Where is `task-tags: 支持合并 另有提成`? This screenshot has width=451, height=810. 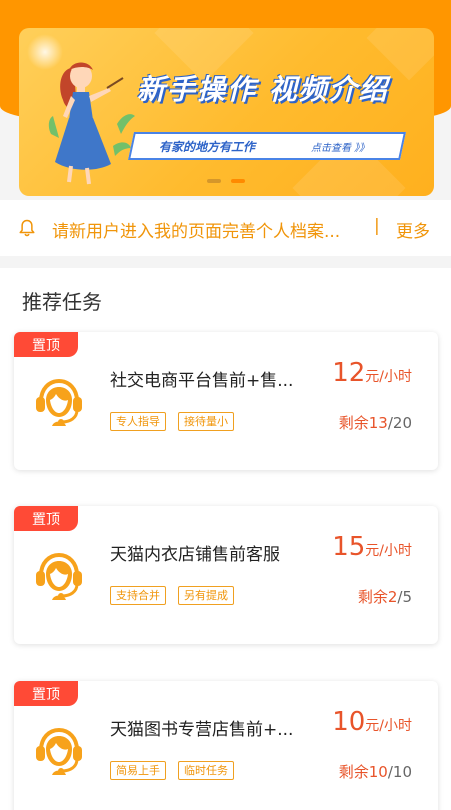 task-tags: 支持合并 另有提成 is located at coordinates (172, 595).